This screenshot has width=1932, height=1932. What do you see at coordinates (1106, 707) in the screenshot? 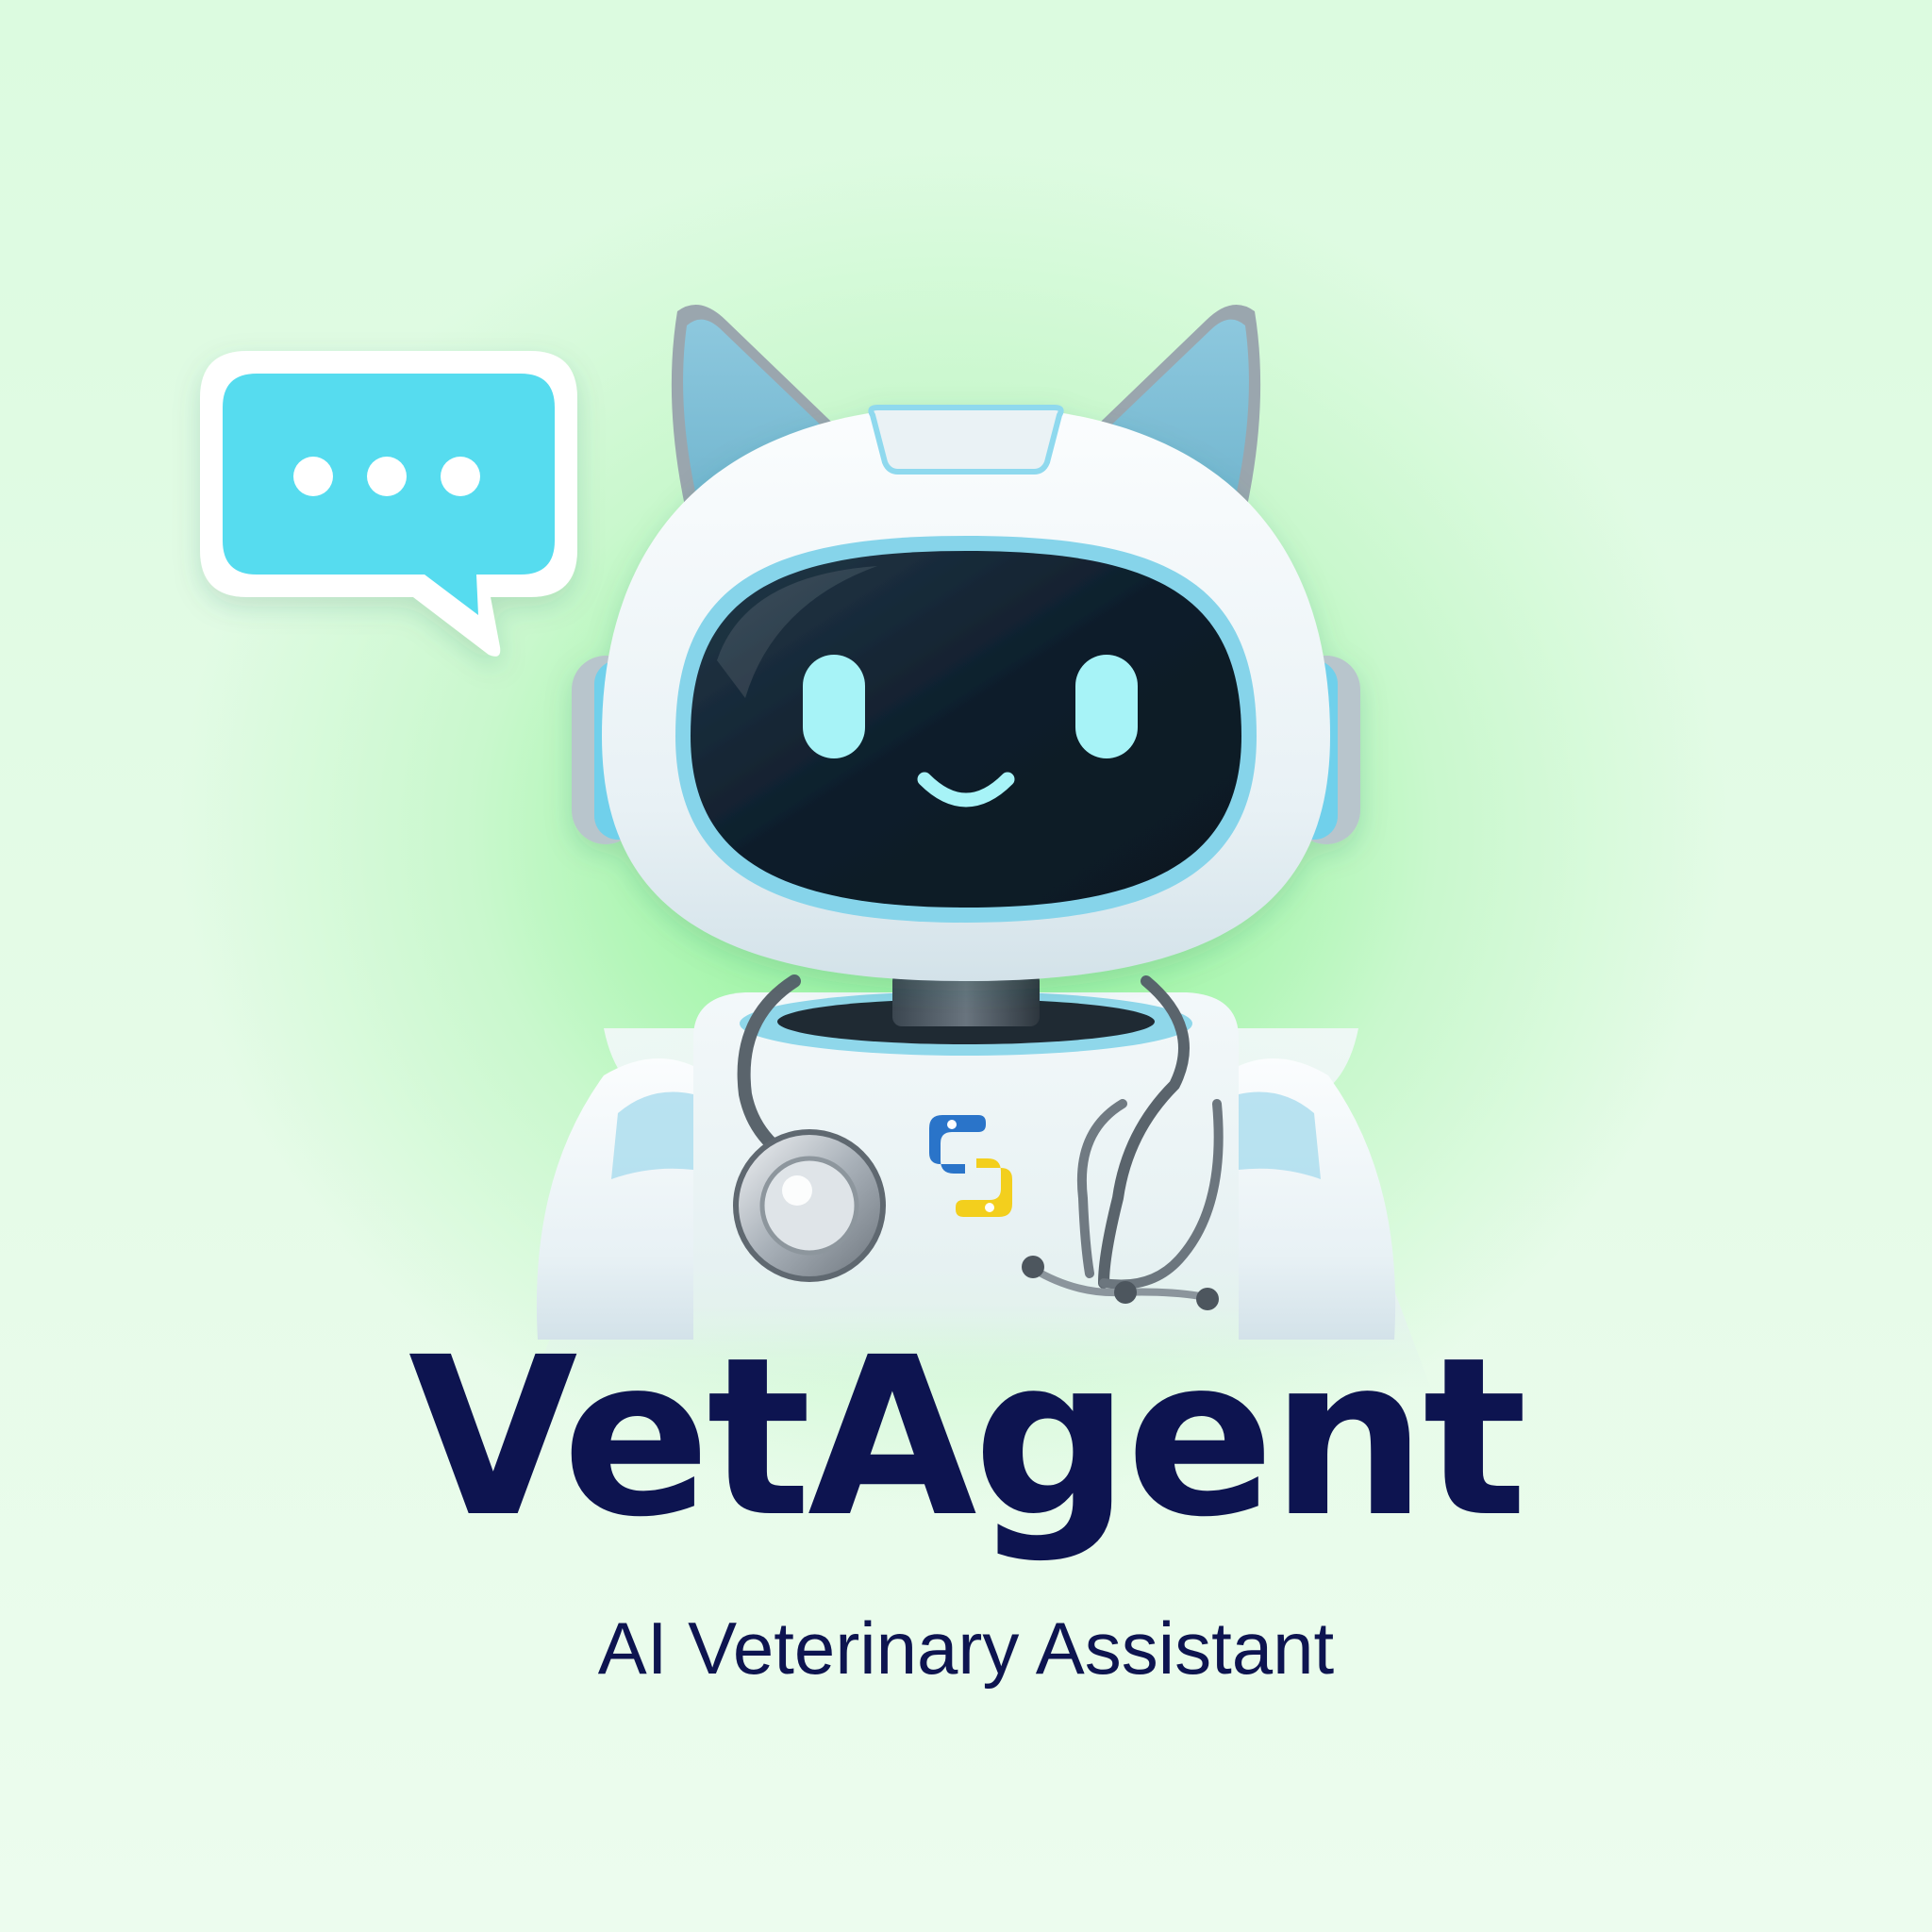
I see `right-eye` at bounding box center [1106, 707].